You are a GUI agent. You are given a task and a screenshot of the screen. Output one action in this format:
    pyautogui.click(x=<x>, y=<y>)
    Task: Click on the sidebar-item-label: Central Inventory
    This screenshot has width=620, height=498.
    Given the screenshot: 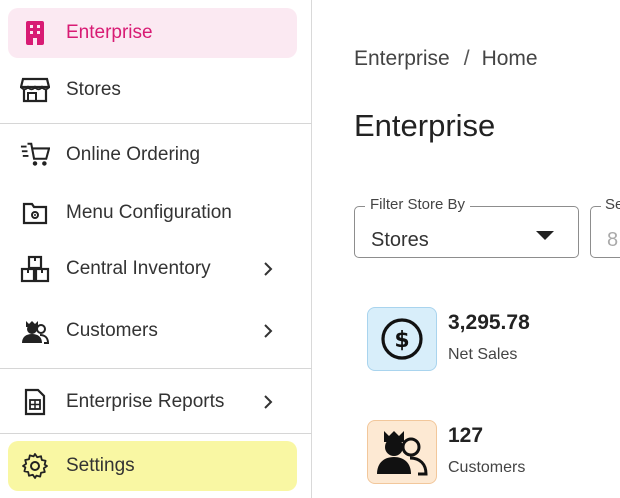 What is the action you would take?
    pyautogui.click(x=138, y=268)
    